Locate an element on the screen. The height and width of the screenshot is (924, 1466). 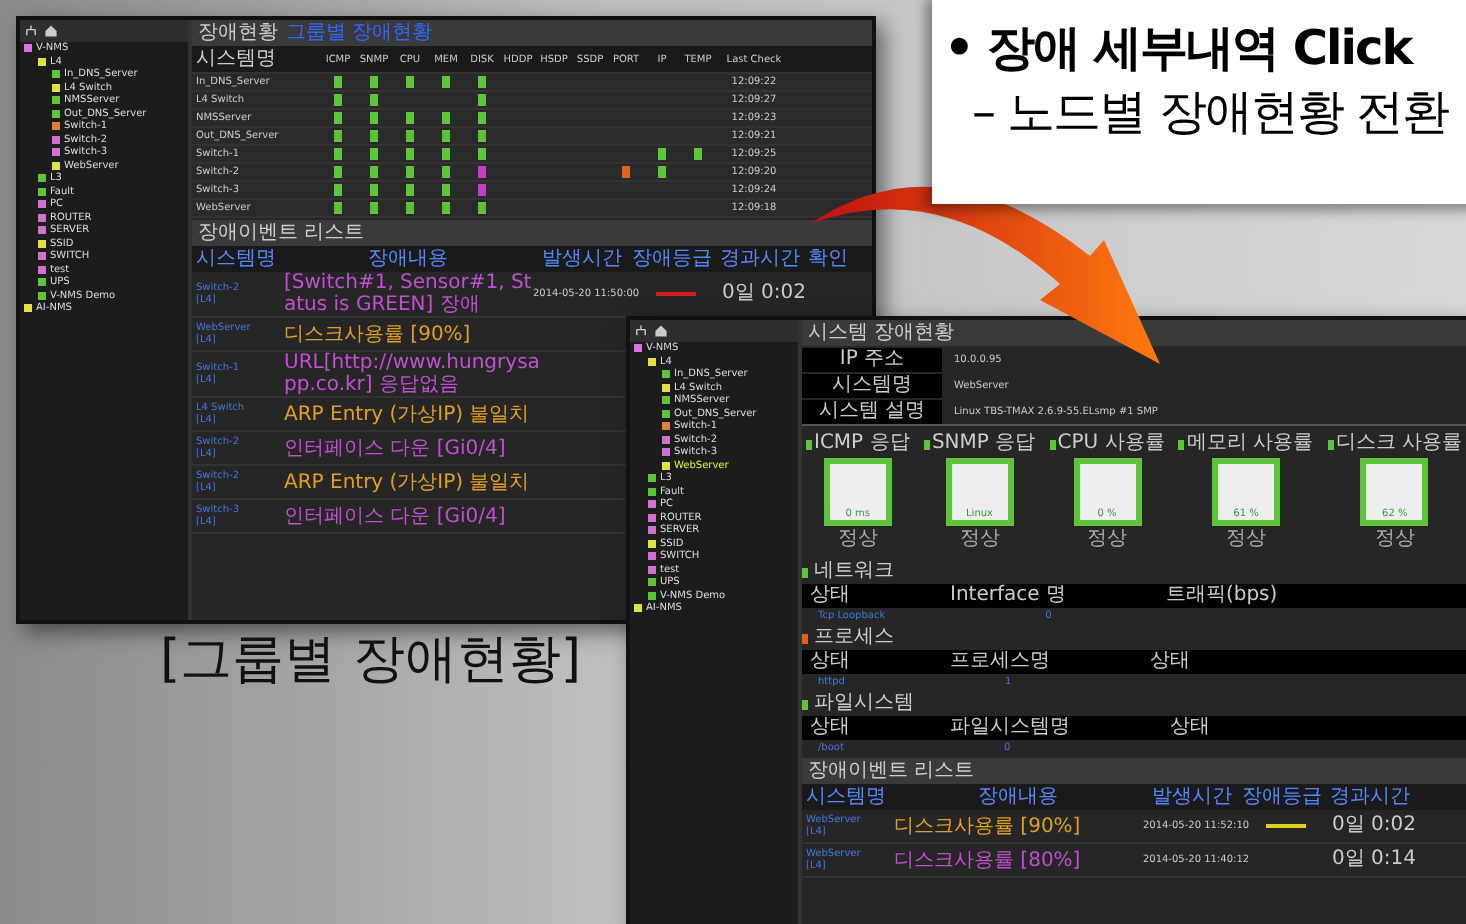
caption-title: • 장애 세부내역 Click is located at coordinates (1180, 49).